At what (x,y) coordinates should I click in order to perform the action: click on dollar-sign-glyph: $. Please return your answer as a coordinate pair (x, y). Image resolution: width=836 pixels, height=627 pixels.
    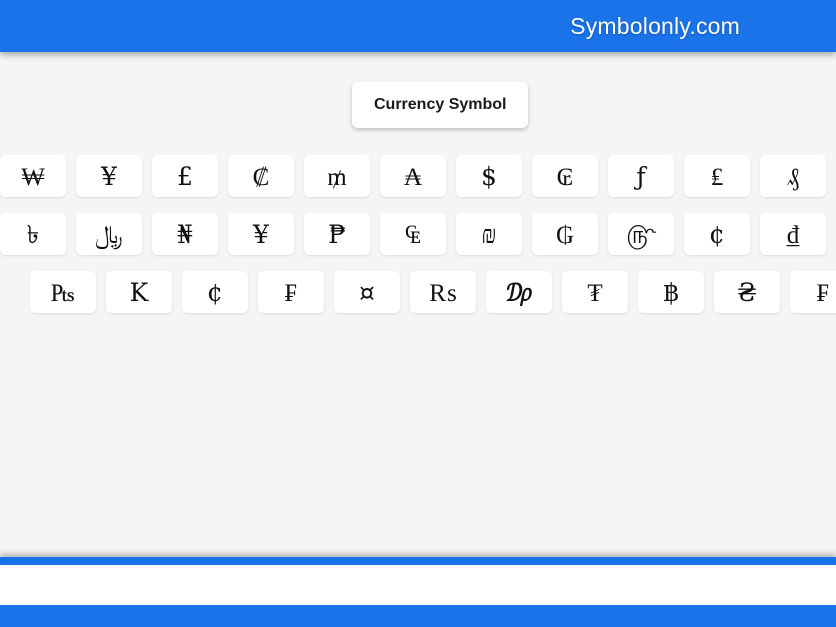
    Looking at the image, I should click on (489, 176).